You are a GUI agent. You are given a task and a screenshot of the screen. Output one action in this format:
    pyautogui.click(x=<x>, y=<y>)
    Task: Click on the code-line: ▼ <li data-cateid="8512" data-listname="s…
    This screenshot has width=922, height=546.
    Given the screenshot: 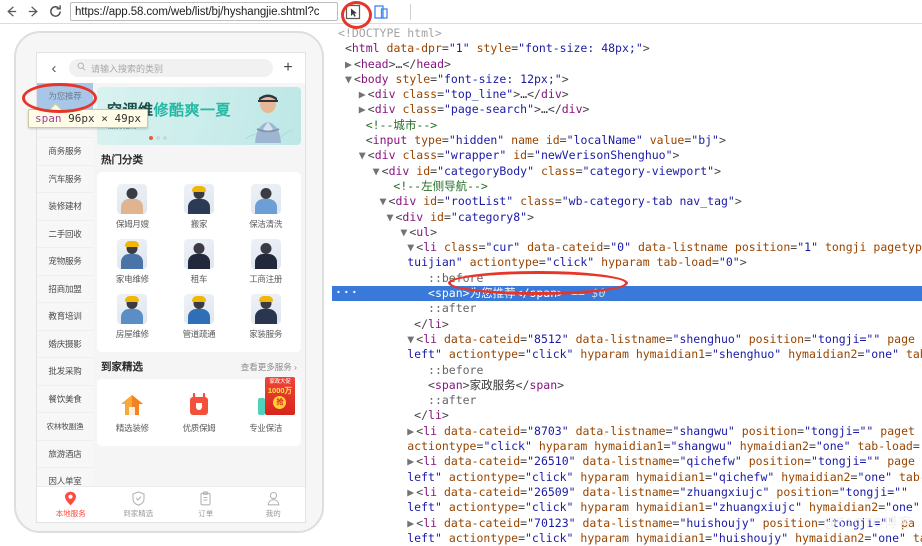 What is the action you would take?
    pyautogui.click(x=627, y=339)
    